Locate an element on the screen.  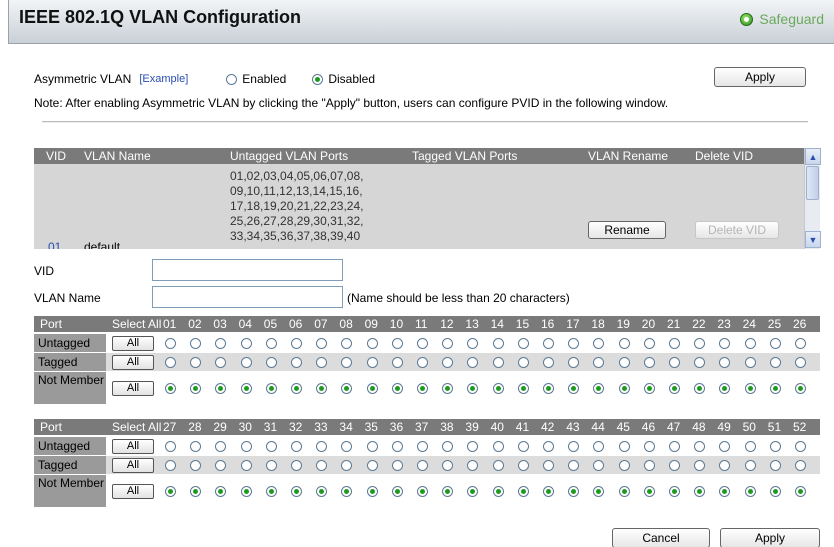
enabled-radio is located at coordinates (232, 79).